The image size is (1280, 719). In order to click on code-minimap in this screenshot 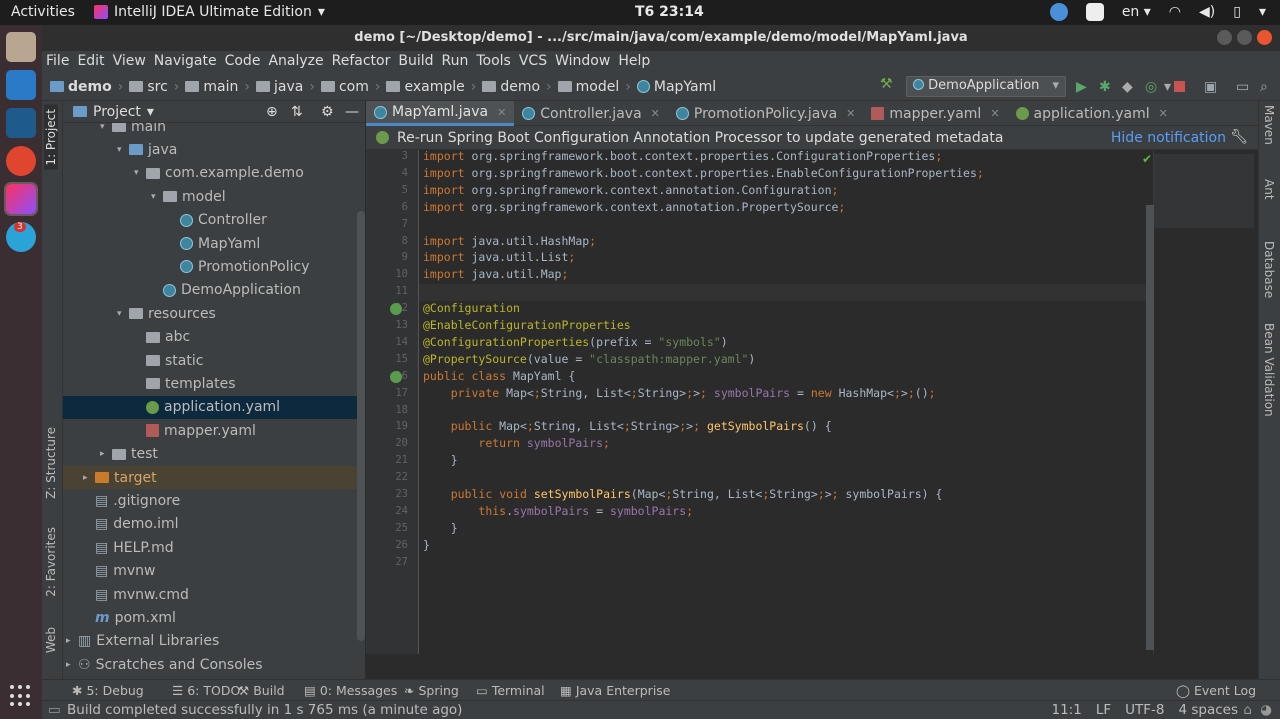, I will do `click(1206, 402)`.